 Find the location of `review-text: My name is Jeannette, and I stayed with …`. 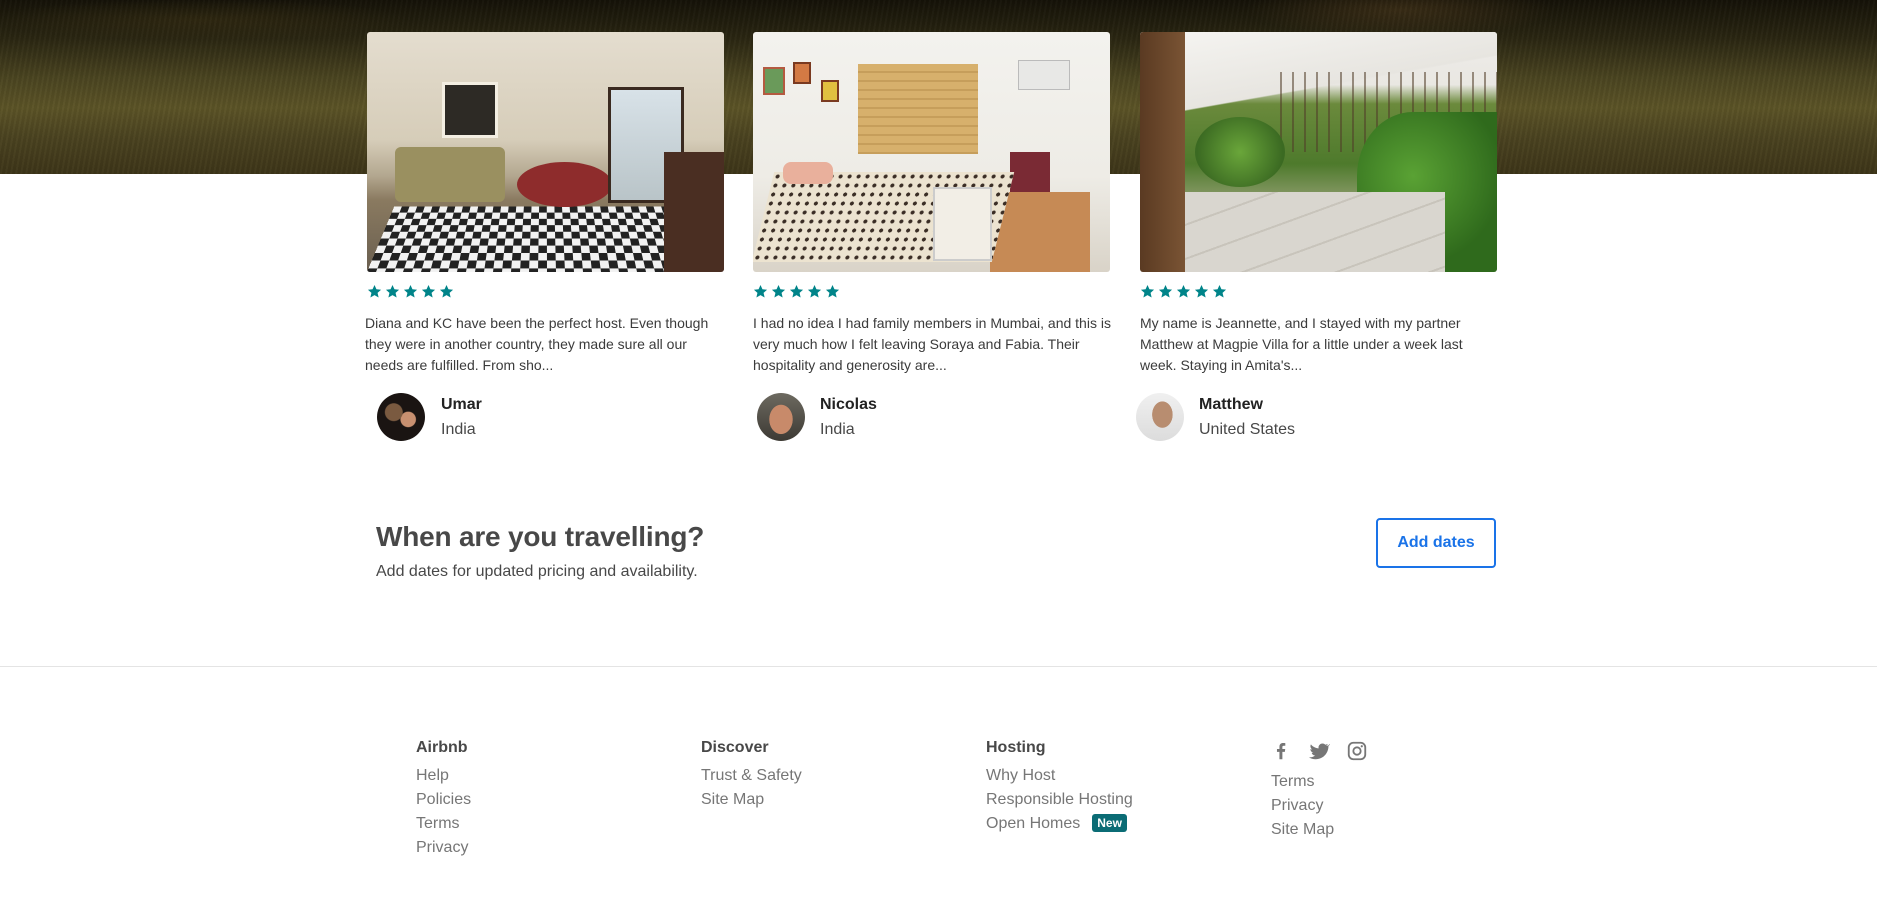

review-text: My name is Jeannette, and I stayed with … is located at coordinates (1301, 344).